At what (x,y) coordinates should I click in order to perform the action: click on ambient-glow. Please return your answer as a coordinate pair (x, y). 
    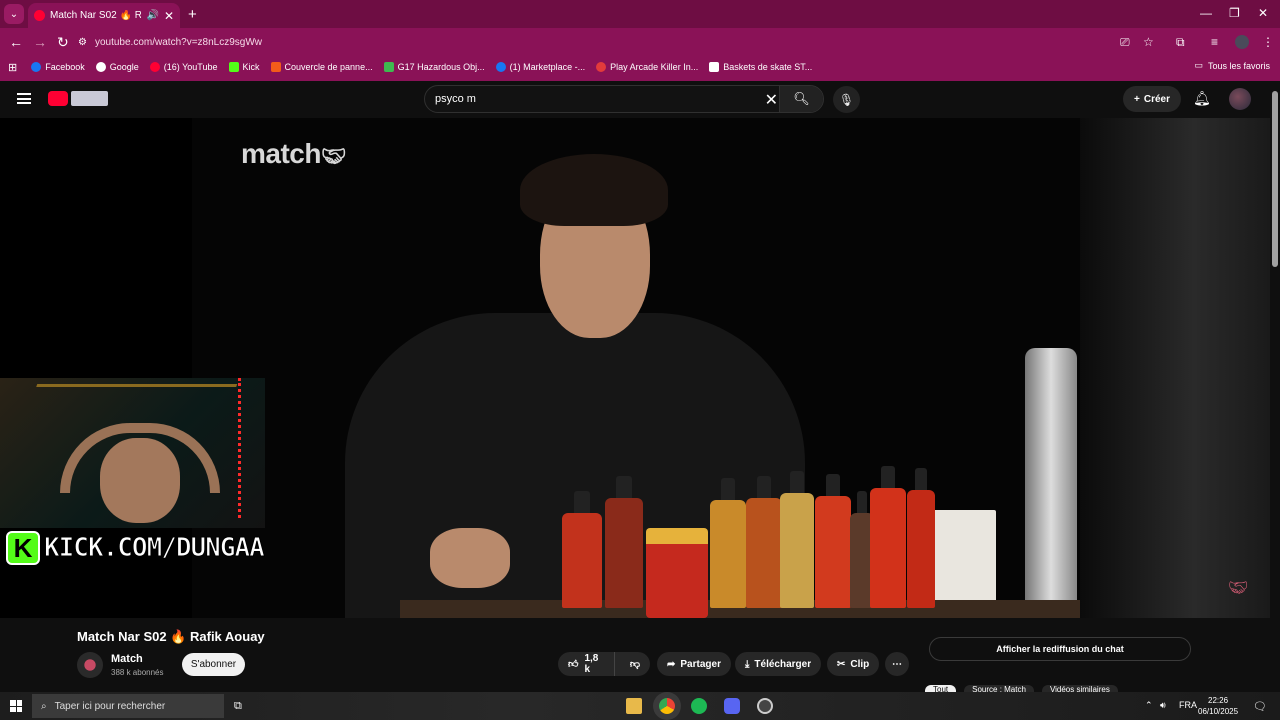
    Looking at the image, I should click on (1175, 368).